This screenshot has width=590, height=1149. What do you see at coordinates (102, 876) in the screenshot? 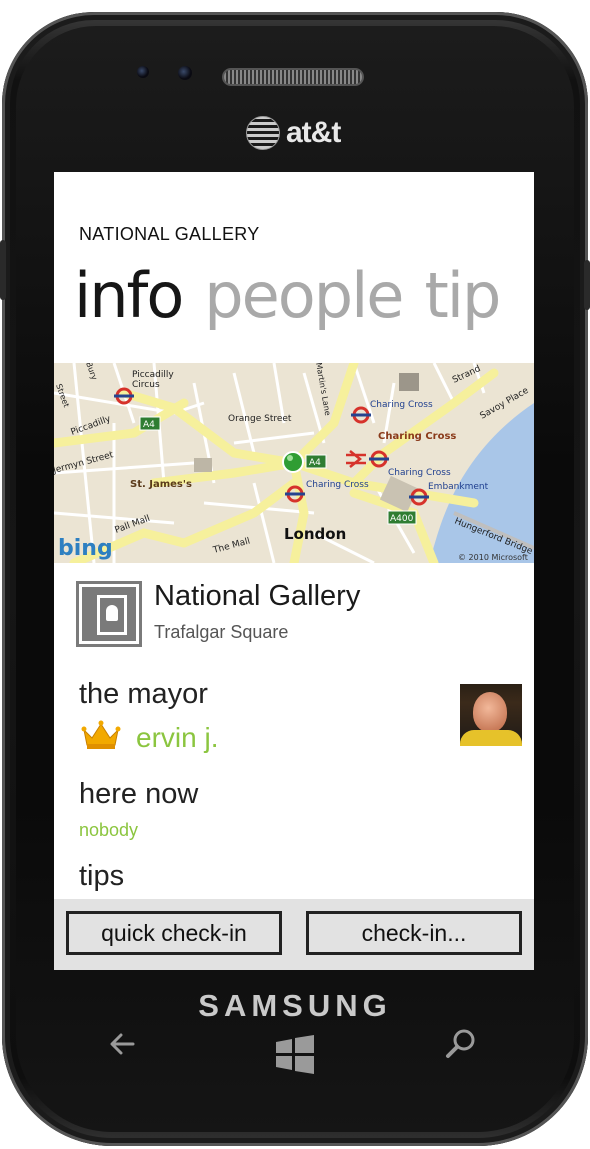
I see `tips-heading: tips` at bounding box center [102, 876].